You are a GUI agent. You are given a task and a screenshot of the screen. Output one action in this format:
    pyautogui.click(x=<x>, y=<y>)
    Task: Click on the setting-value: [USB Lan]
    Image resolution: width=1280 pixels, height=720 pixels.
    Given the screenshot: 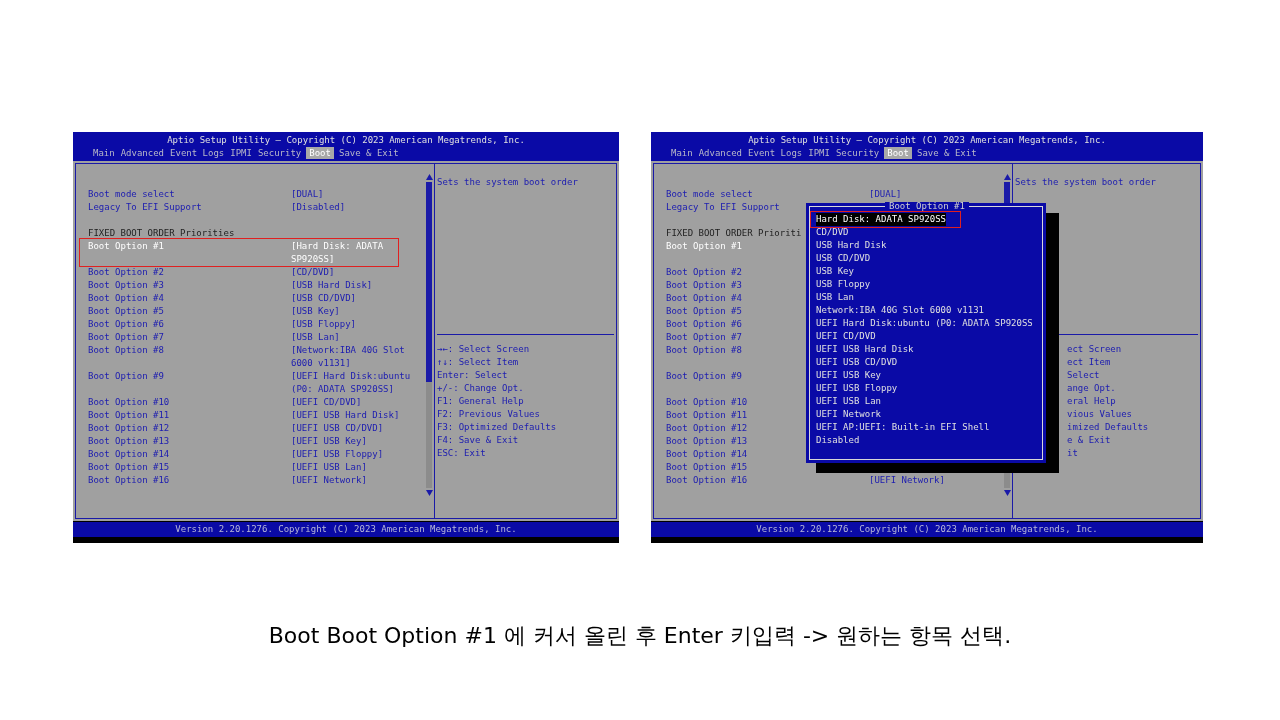 What is the action you would take?
    pyautogui.click(x=352, y=337)
    